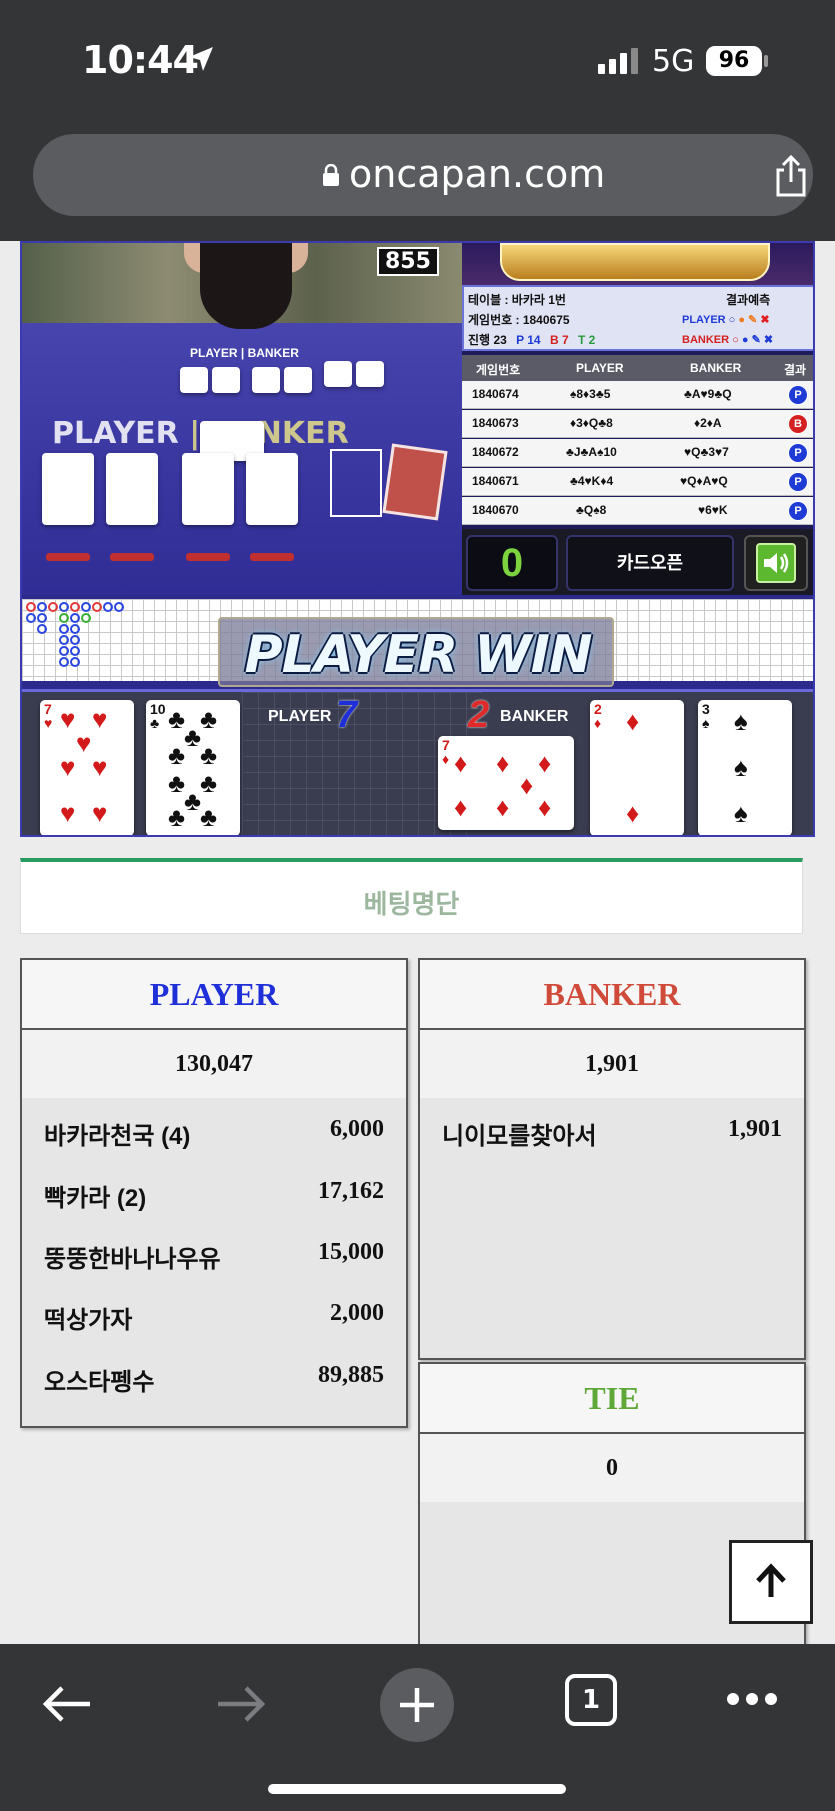 This screenshot has width=835, height=1811. I want to click on signal-icon, so click(618, 61).